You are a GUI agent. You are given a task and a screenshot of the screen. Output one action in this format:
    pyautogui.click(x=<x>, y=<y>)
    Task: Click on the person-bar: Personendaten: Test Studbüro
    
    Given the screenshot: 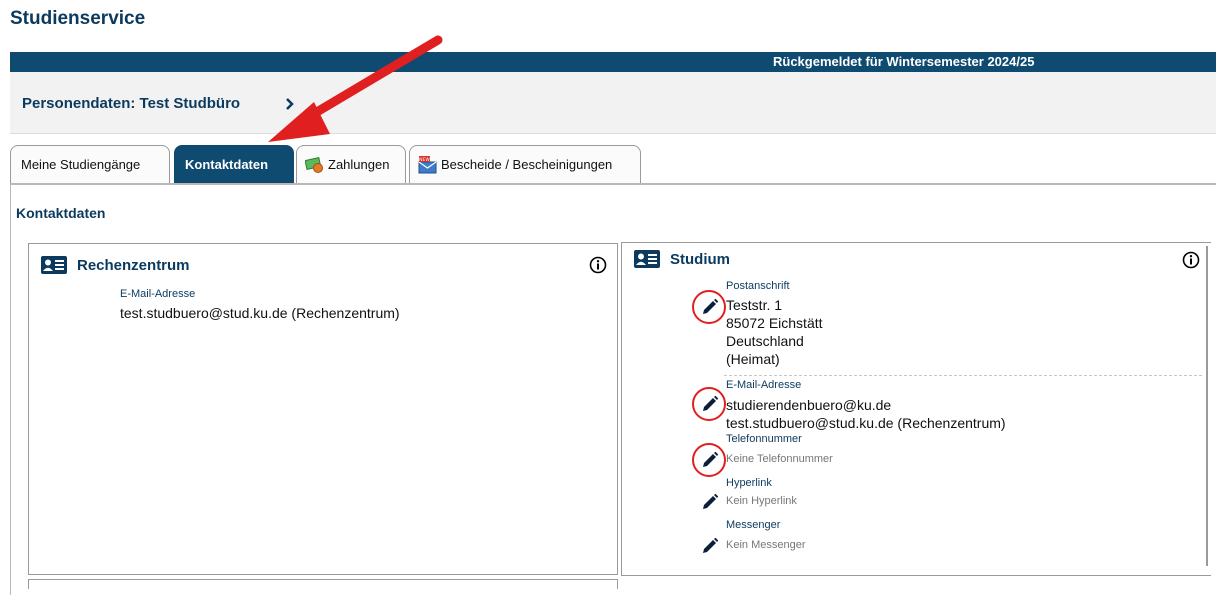 What is the action you would take?
    pyautogui.click(x=613, y=103)
    